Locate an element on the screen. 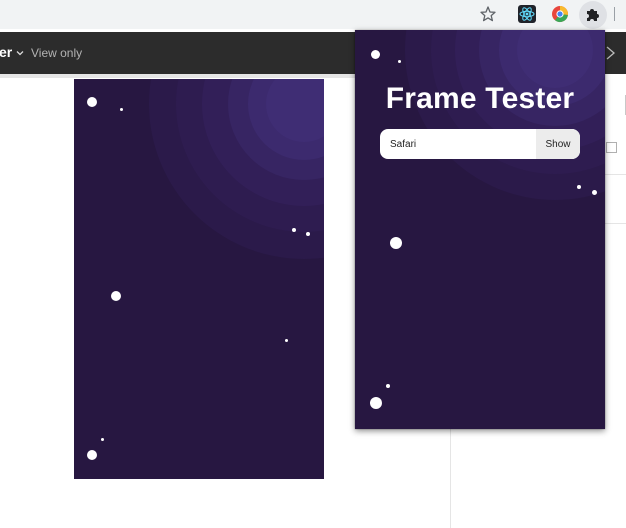 This screenshot has height=528, width=626. glow-decoration is located at coordinates (236, 169).